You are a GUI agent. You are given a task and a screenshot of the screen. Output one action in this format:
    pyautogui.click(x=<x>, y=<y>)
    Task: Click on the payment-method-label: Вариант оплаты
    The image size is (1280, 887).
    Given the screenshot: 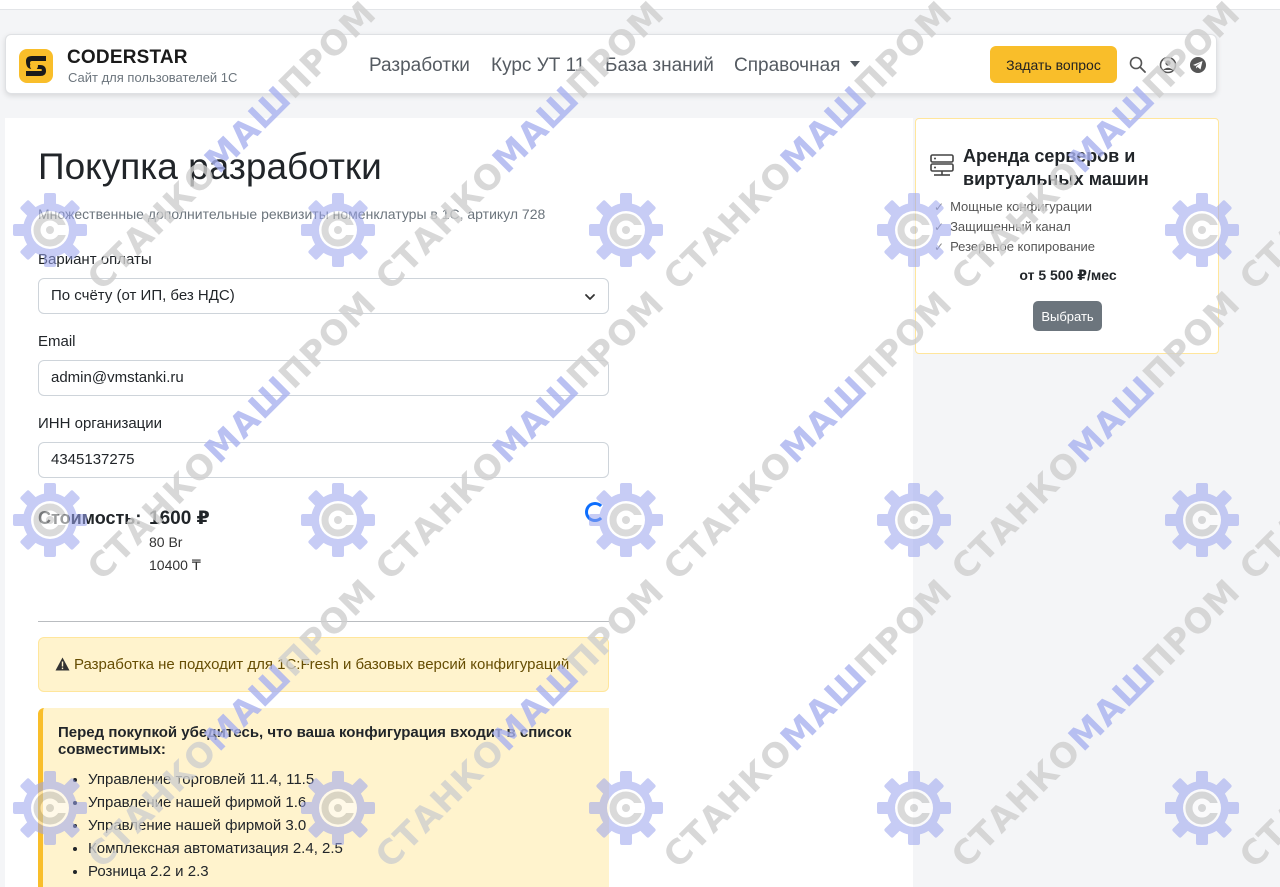 What is the action you would take?
    pyautogui.click(x=95, y=259)
    